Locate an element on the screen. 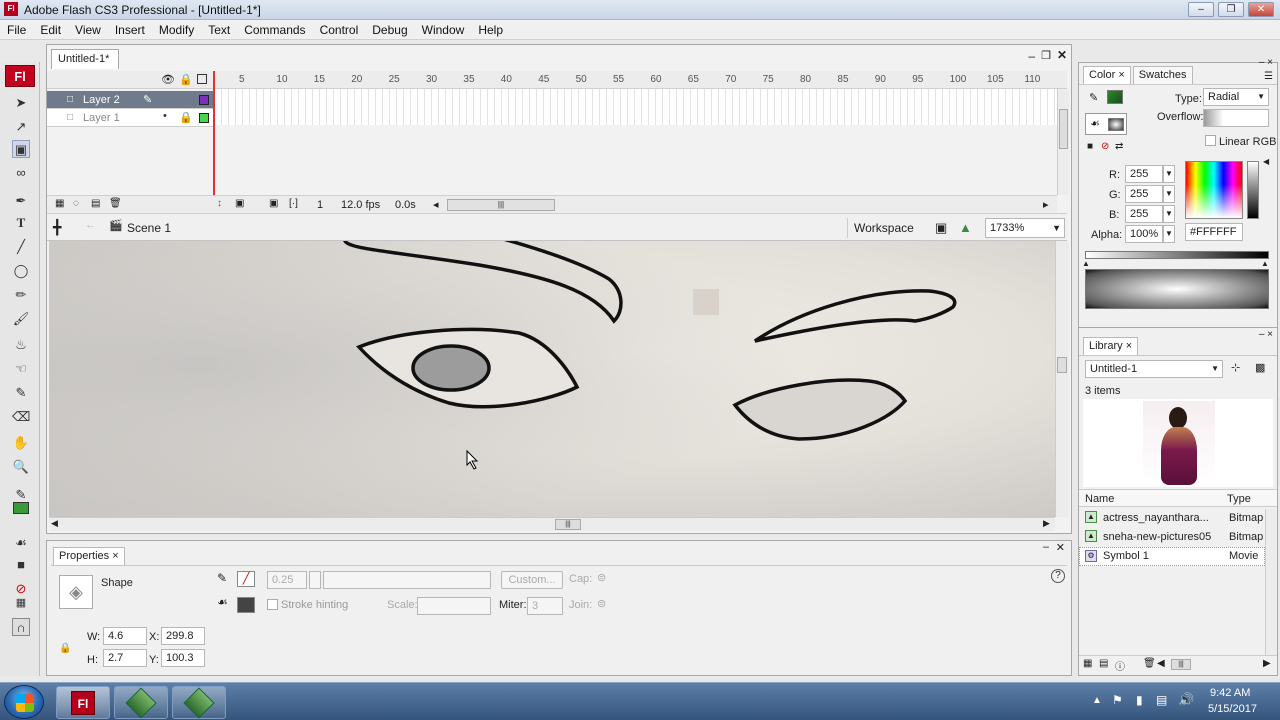  eraser-tool-icon: ⌫ is located at coordinates (21, 417).